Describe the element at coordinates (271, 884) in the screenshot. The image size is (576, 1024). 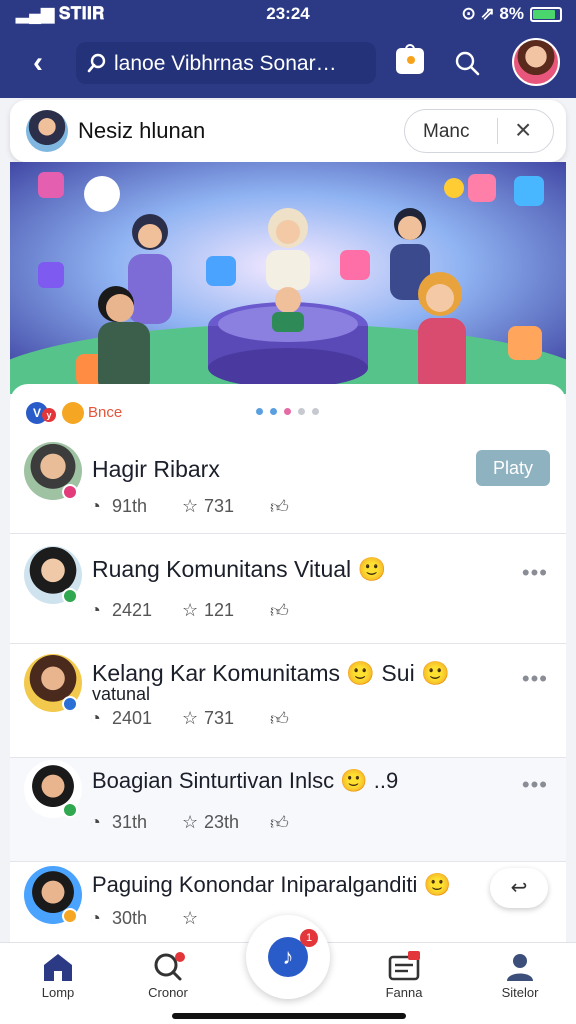
I see `post-title: Paguing Konondar Iniparalganditi 🙂` at that location.